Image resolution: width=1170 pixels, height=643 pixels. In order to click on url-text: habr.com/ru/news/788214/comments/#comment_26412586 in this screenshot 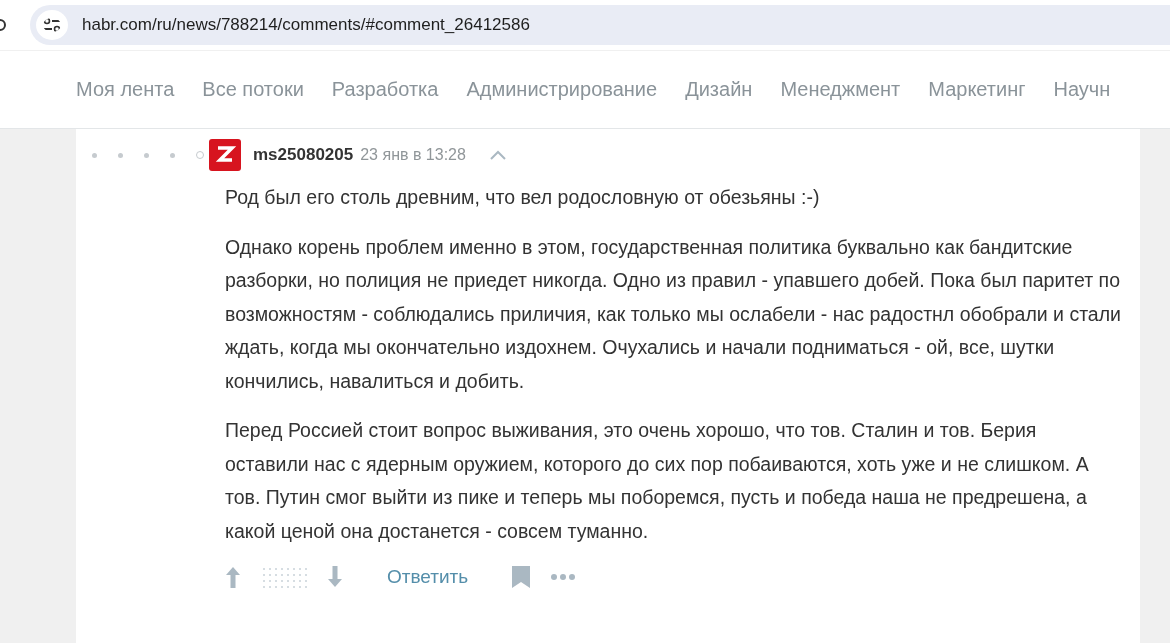, I will do `click(306, 25)`.